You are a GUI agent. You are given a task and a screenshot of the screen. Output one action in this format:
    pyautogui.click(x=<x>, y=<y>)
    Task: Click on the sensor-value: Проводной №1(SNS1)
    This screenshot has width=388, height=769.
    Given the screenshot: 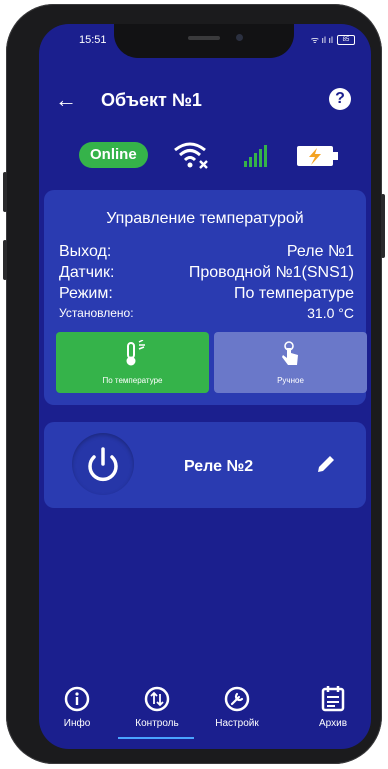 What is the action you would take?
    pyautogui.click(x=271, y=272)
    